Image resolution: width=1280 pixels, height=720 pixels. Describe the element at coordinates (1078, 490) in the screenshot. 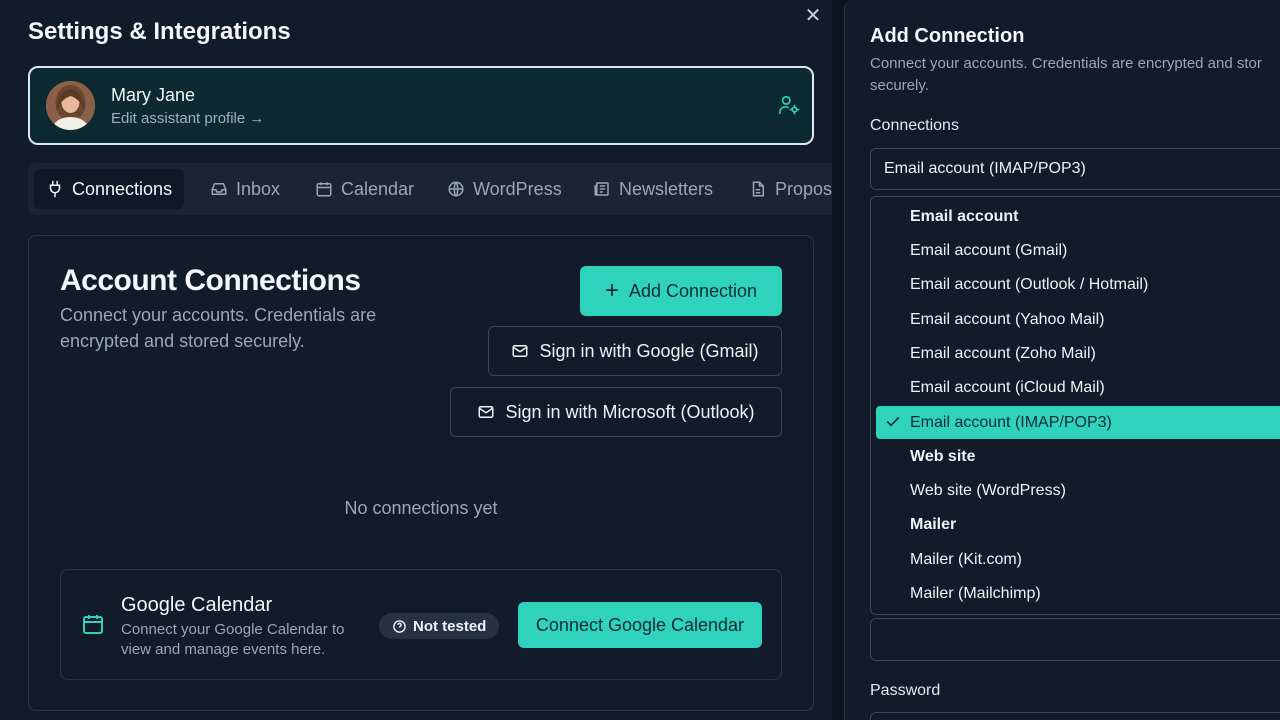

I see `dropdown-option: Web site (WordPress)` at that location.